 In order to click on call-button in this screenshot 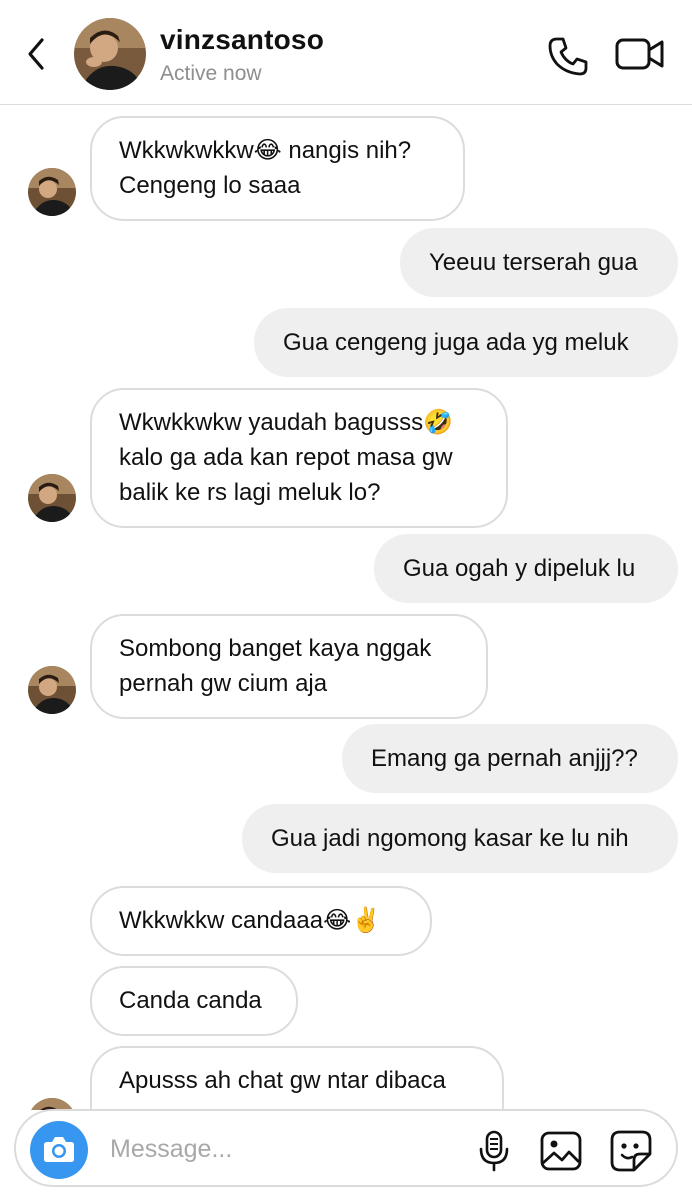, I will do `click(568, 56)`.